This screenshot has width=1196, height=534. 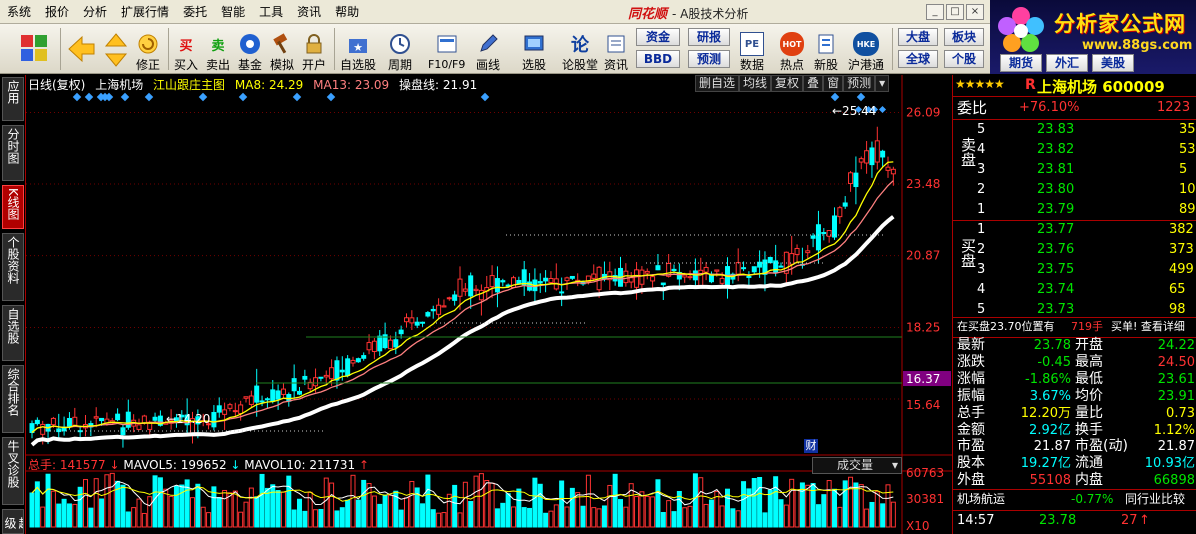 I want to click on tab-super: 超级, so click(x=13, y=521).